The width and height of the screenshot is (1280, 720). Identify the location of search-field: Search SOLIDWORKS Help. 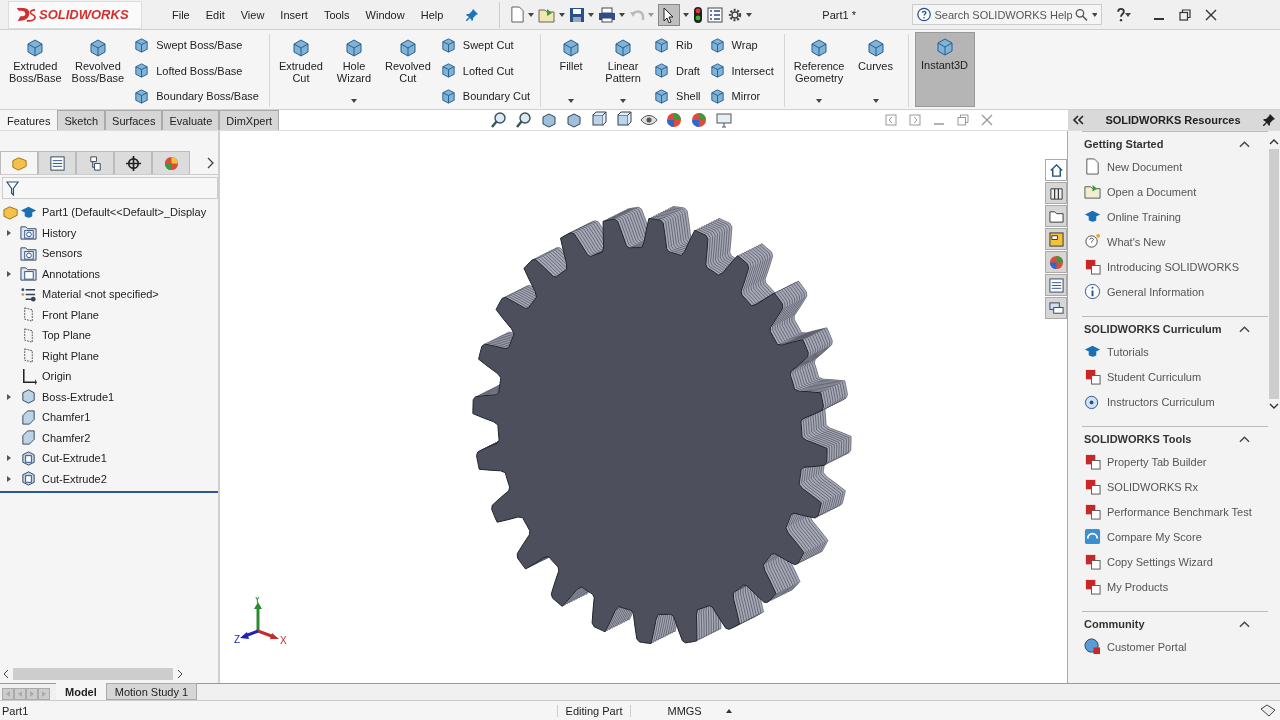
(1007, 14).